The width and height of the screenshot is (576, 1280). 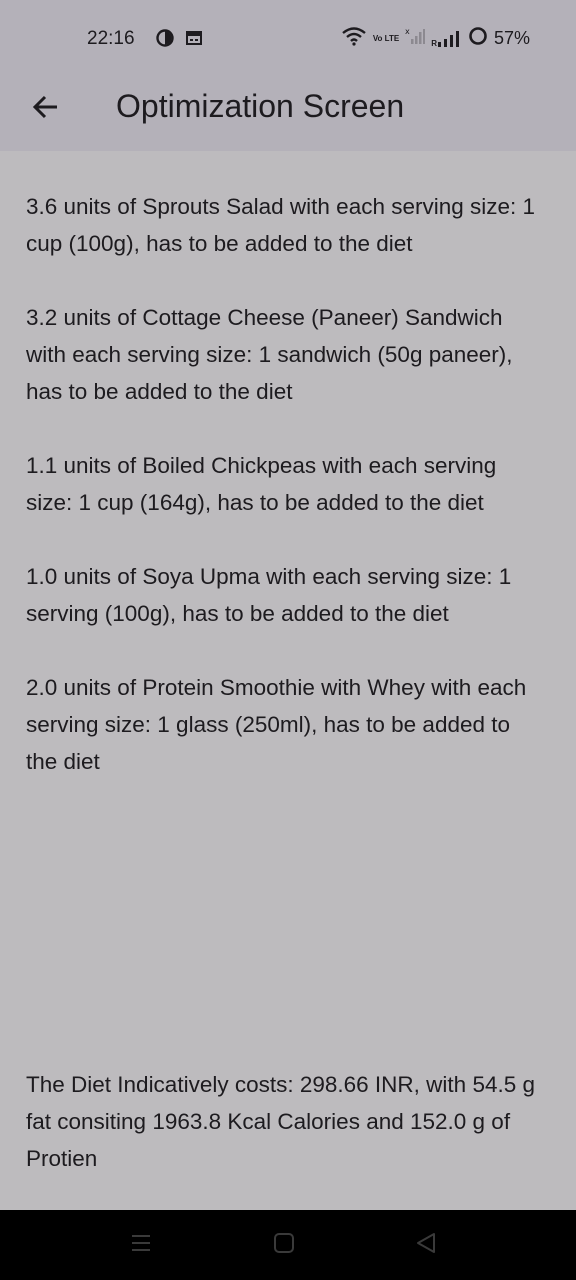 What do you see at coordinates (354, 38) in the screenshot?
I see `wifi-icon` at bounding box center [354, 38].